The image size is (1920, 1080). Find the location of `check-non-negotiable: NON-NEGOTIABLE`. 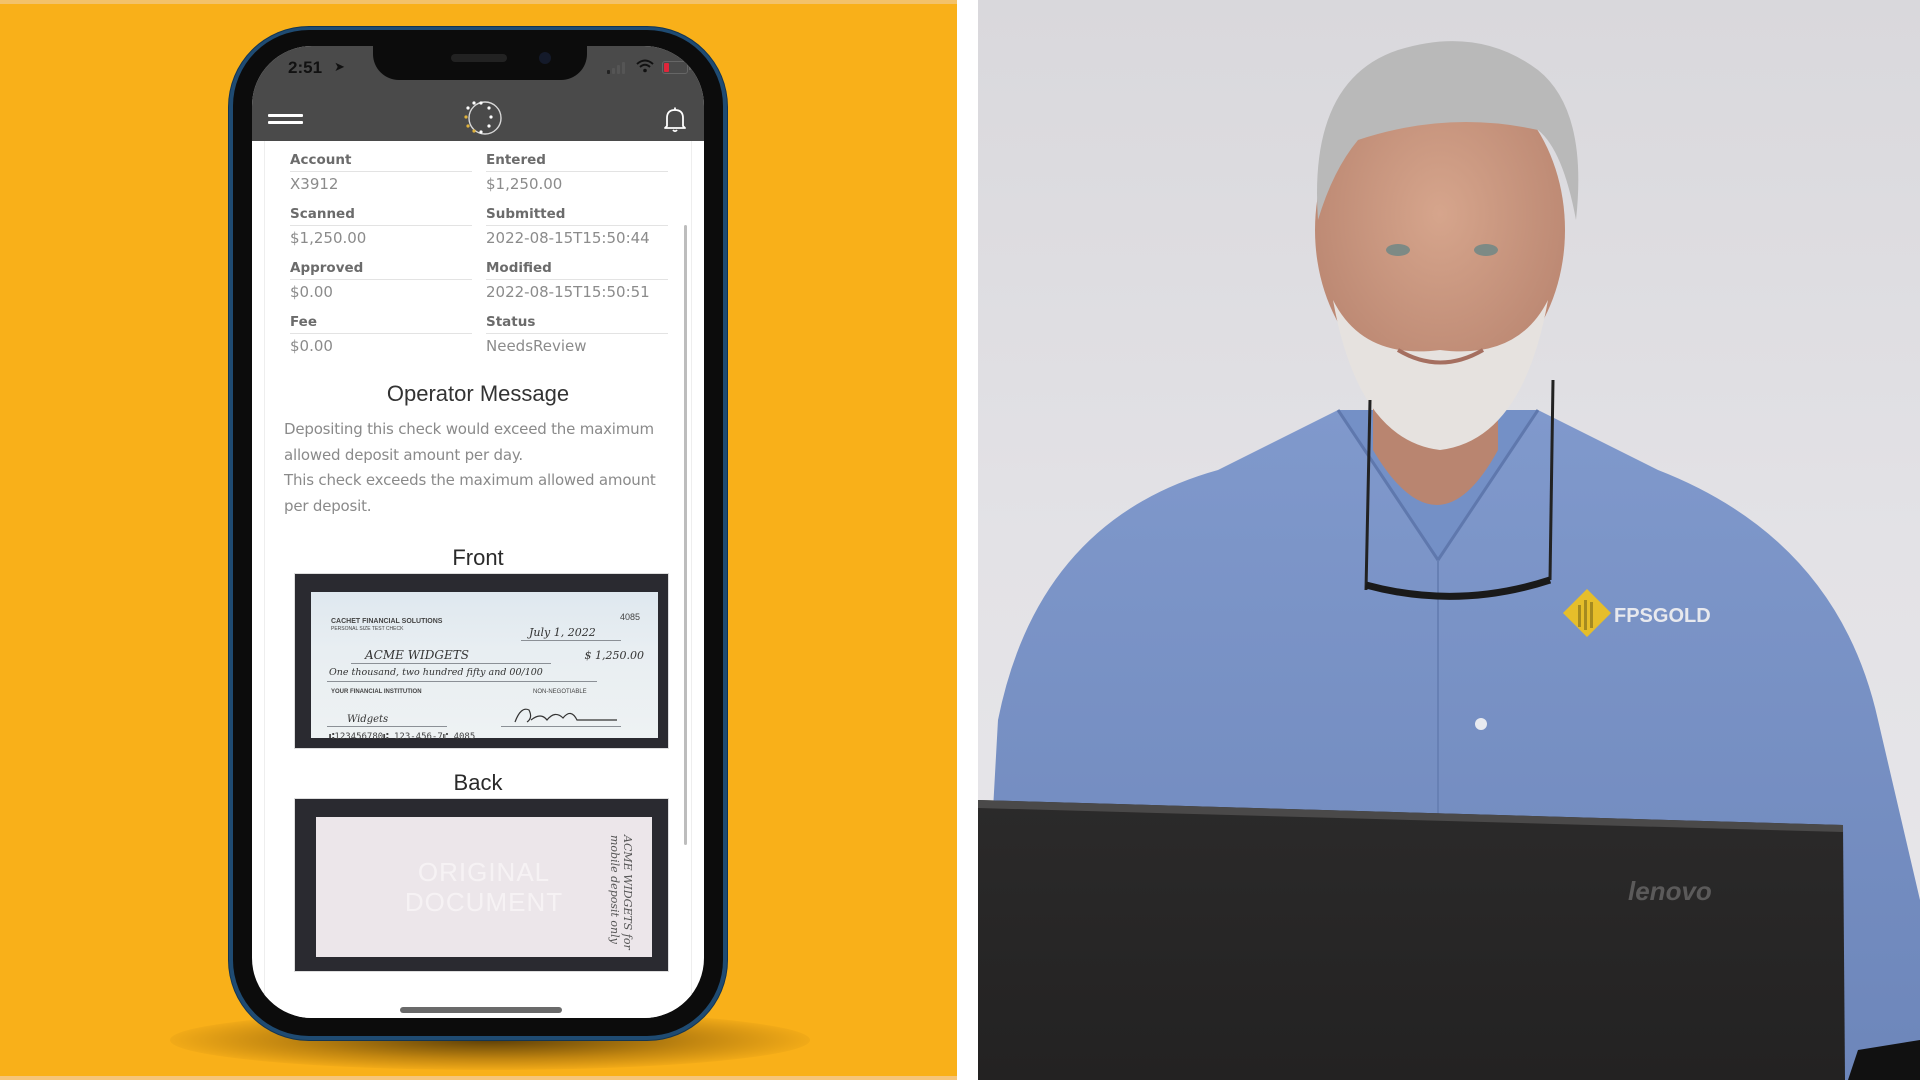

check-non-negotiable: NON-NEGOTIABLE is located at coordinates (560, 692).